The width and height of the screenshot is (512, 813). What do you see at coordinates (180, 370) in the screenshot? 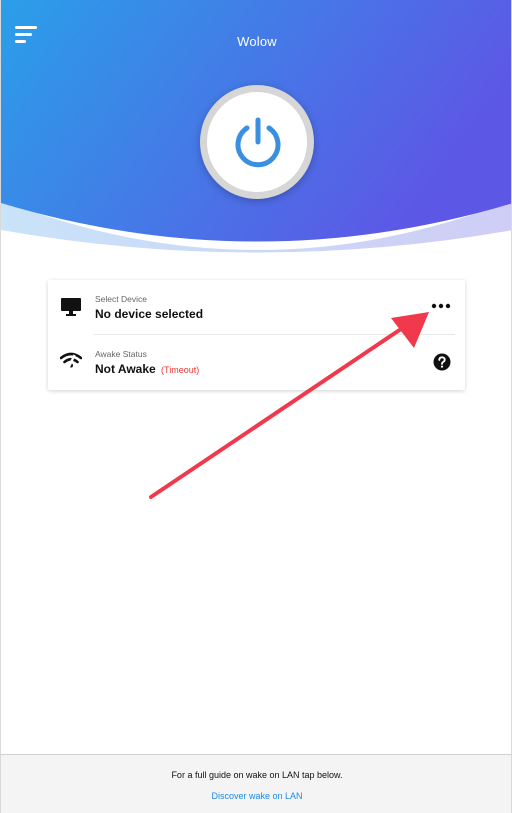
I see `timeout-badge: (Timeout)` at bounding box center [180, 370].